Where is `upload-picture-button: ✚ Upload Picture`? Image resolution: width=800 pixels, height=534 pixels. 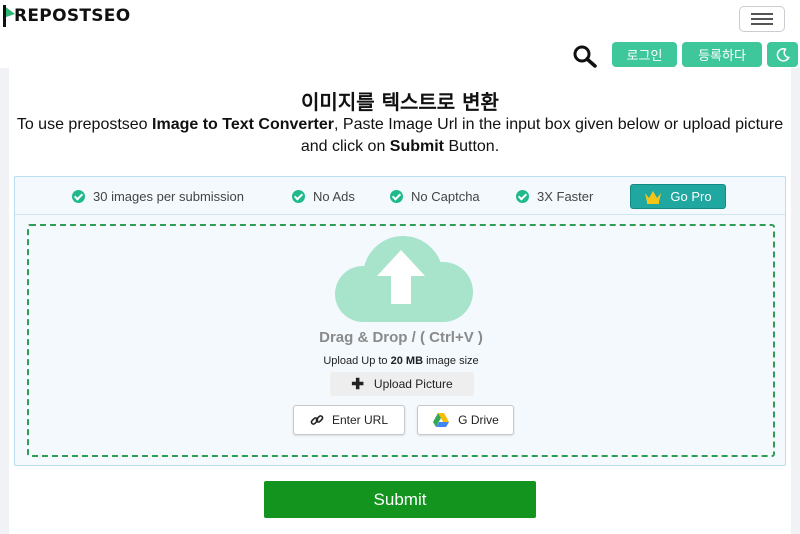
upload-picture-button: ✚ Upload Picture is located at coordinates (402, 384).